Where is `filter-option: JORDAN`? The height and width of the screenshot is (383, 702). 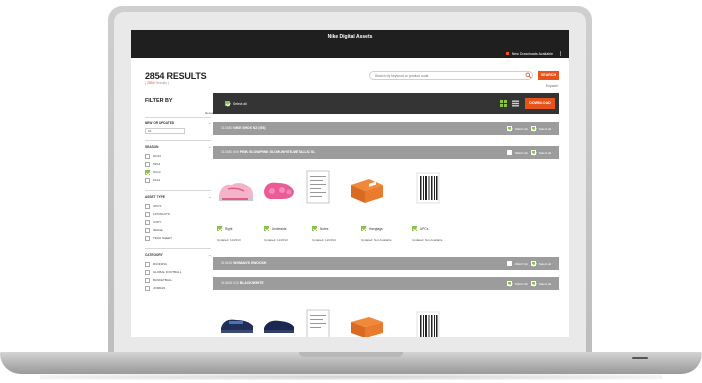
filter-option: JORDAN is located at coordinates (178, 288).